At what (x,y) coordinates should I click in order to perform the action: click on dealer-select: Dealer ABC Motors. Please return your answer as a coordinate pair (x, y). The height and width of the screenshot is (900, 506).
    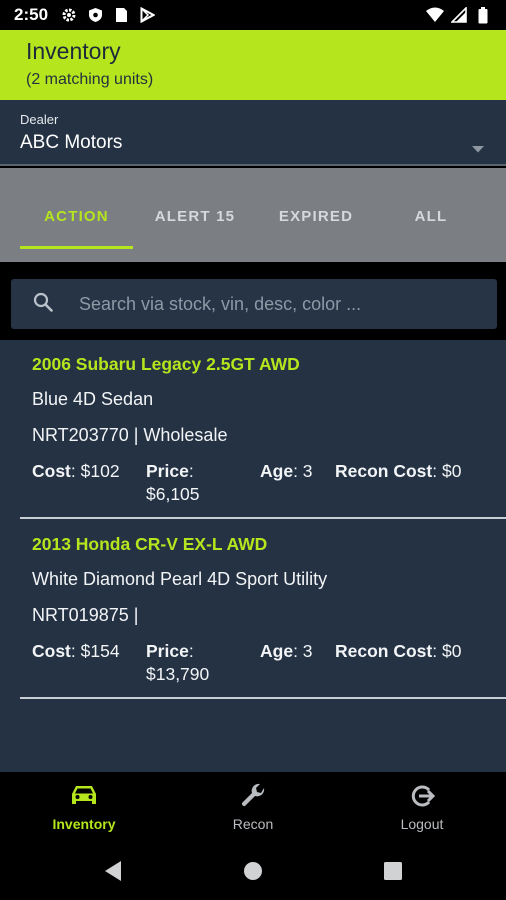
    Looking at the image, I should click on (253, 133).